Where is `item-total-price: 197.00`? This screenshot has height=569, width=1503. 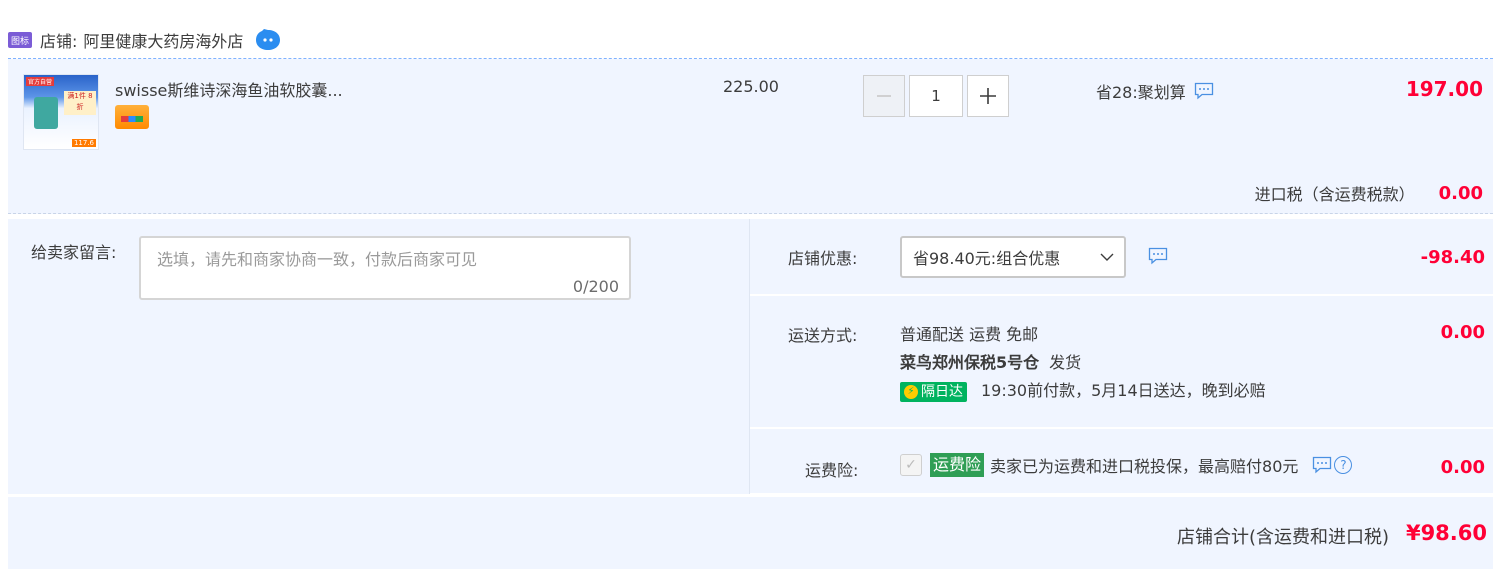
item-total-price: 197.00 is located at coordinates (1444, 89).